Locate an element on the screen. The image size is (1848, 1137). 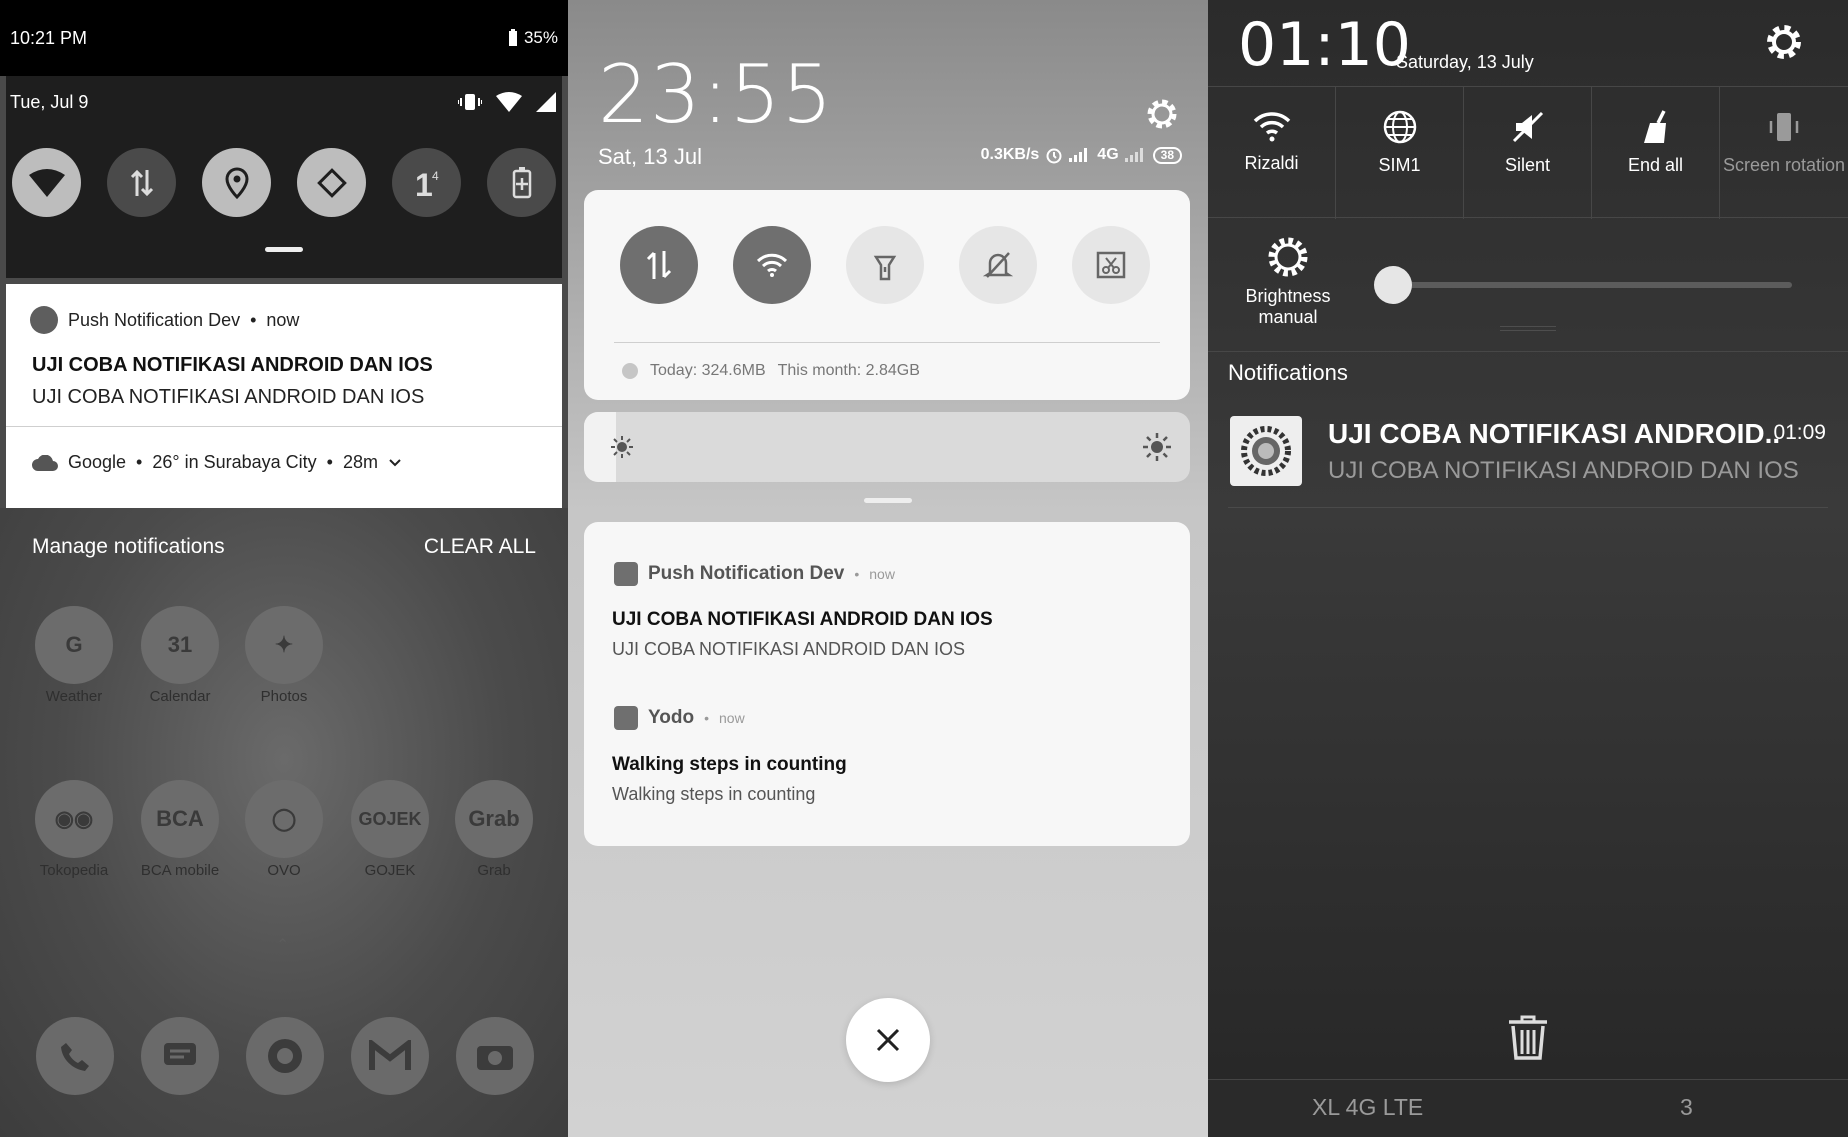
mobile-data-tile is located at coordinates (141, 182).